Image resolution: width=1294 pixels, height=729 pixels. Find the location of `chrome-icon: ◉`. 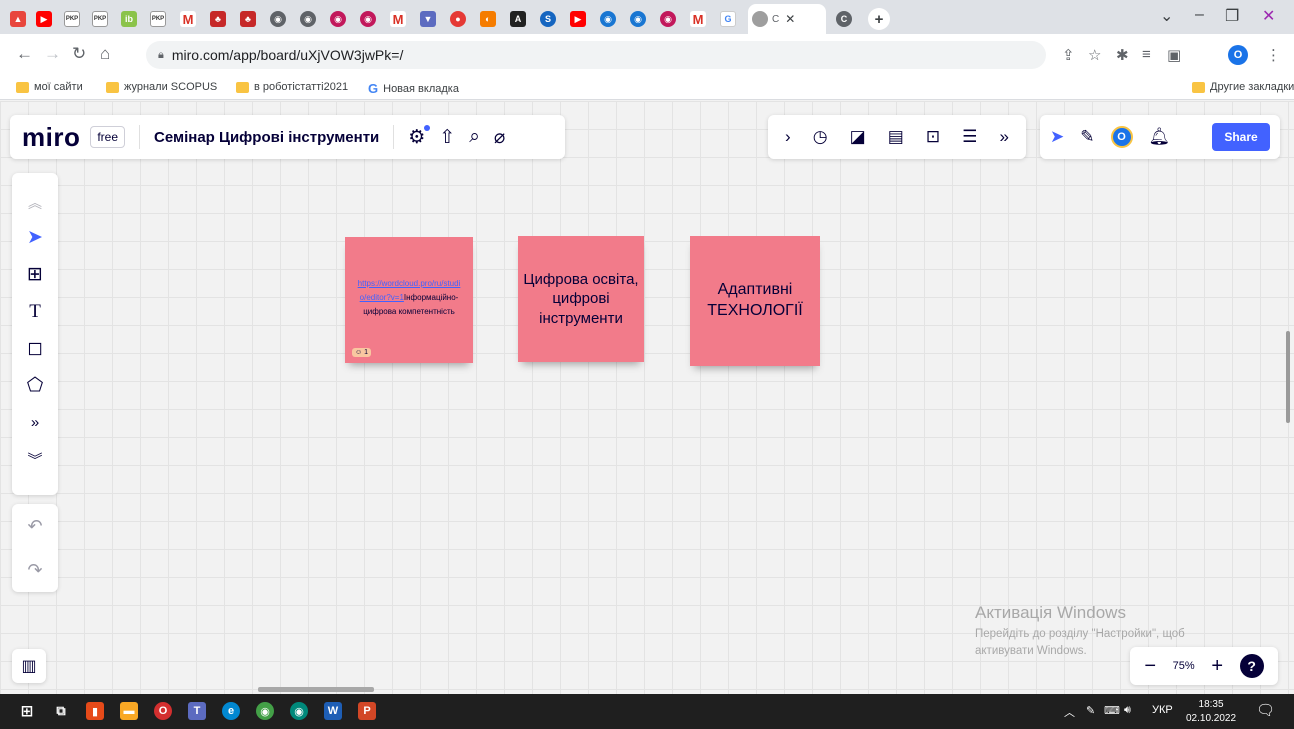

chrome-icon: ◉ is located at coordinates (265, 711).